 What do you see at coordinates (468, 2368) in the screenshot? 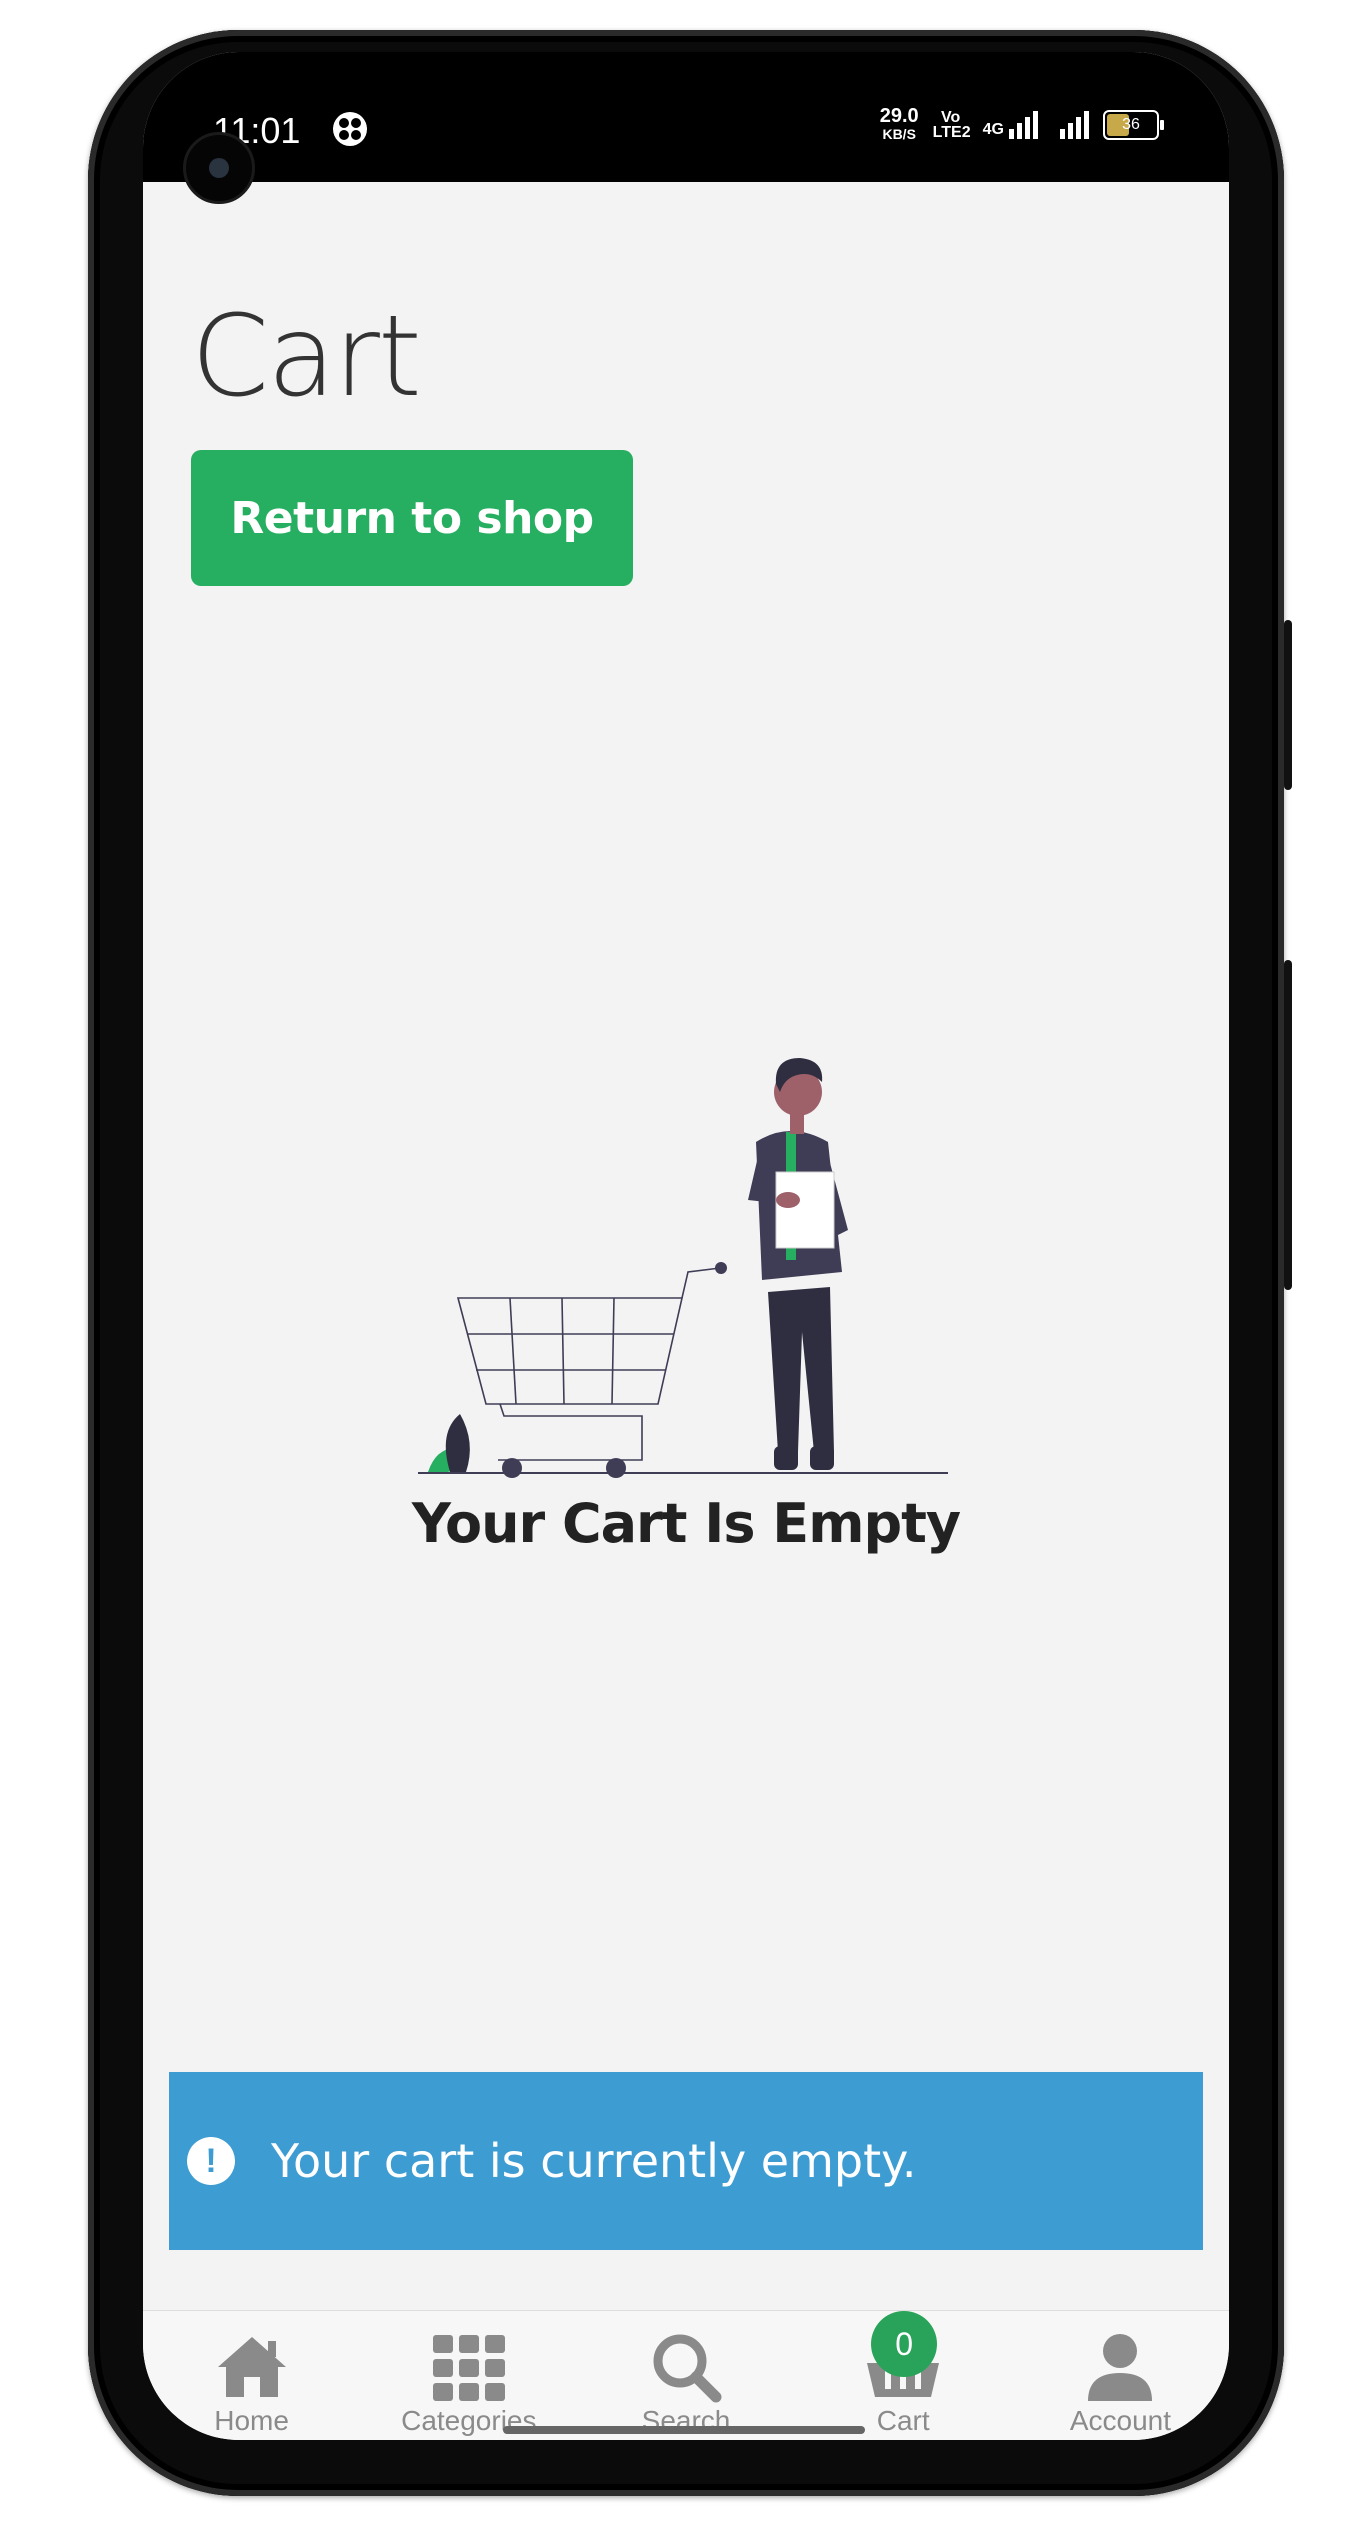
I see `grid-icon` at bounding box center [468, 2368].